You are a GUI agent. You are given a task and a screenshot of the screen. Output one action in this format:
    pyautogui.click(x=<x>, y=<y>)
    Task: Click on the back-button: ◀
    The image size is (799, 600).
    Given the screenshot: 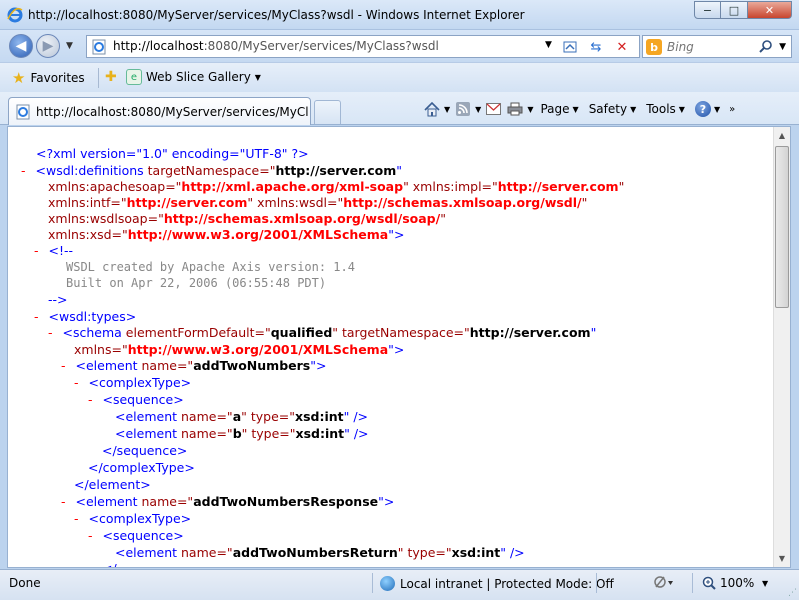 What is the action you would take?
    pyautogui.click(x=21, y=46)
    